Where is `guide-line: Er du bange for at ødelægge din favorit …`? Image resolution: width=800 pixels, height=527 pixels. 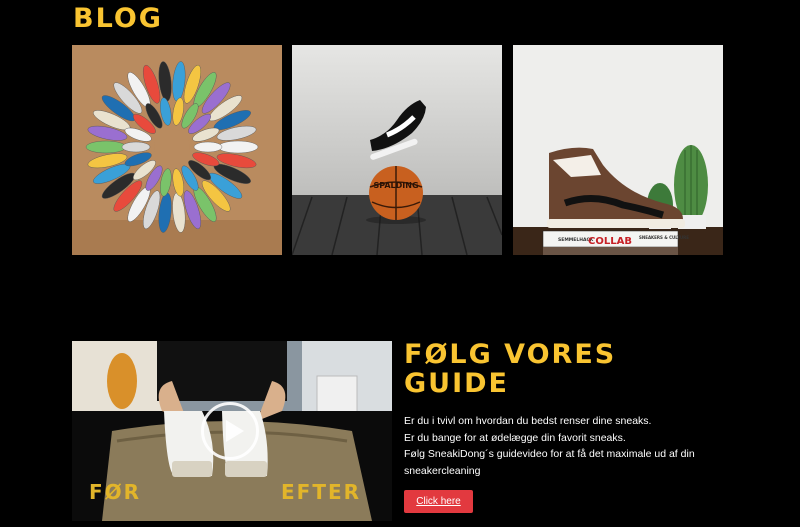
guide-line: Er du bange for at ødelægge din favorit … is located at coordinates (515, 437).